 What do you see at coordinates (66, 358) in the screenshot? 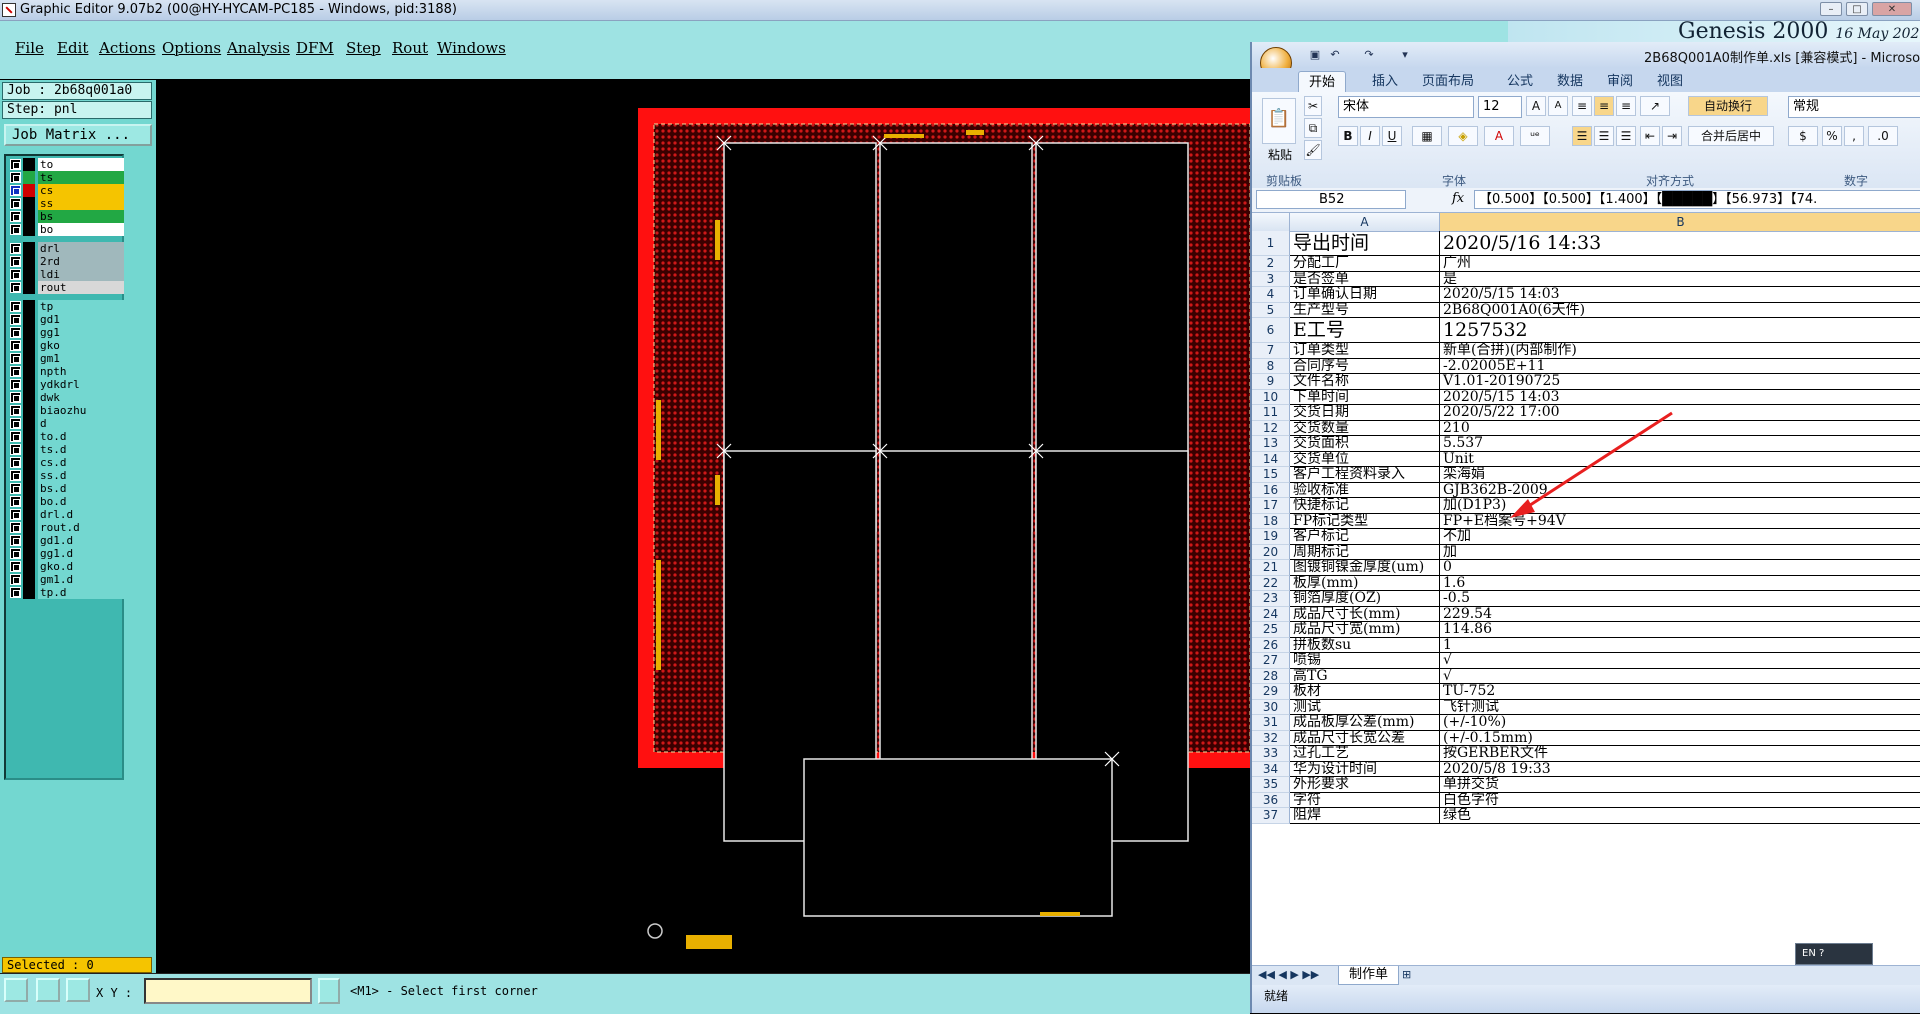
I see `layer-row-gm1: gm1` at bounding box center [66, 358].